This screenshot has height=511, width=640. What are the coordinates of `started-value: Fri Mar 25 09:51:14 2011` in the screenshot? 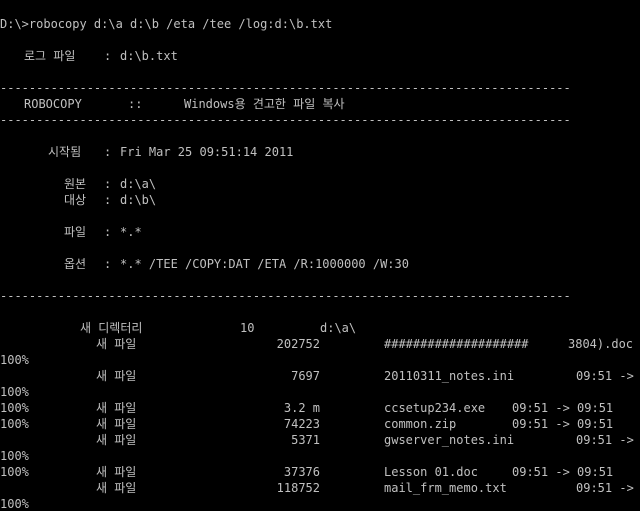 It's located at (207, 152).